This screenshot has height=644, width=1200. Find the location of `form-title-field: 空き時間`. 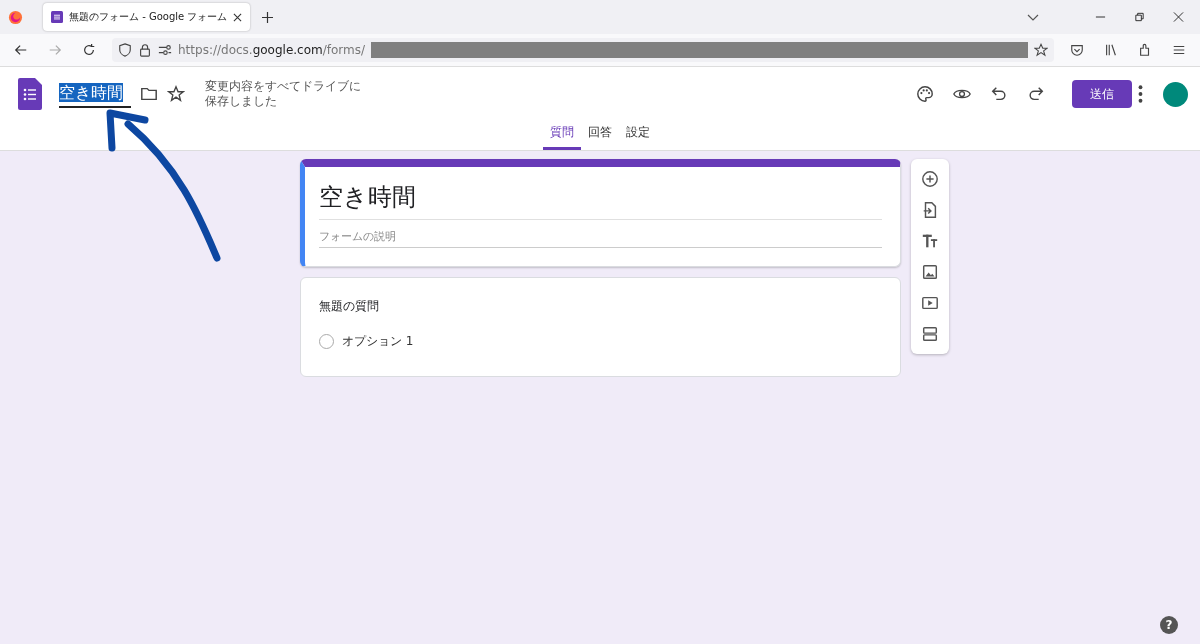

form-title-field: 空き時間 is located at coordinates (600, 200).